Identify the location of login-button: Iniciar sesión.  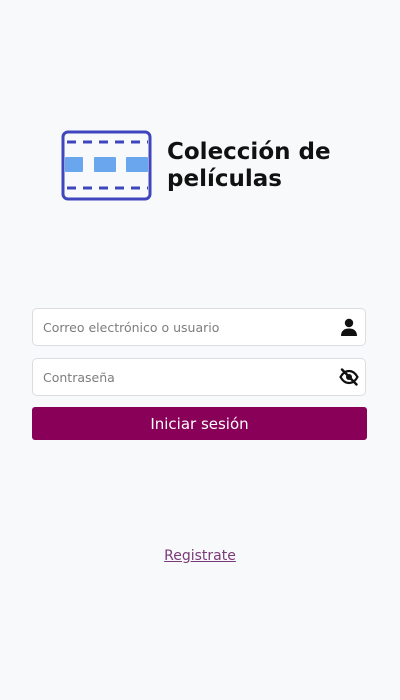
(199, 423).